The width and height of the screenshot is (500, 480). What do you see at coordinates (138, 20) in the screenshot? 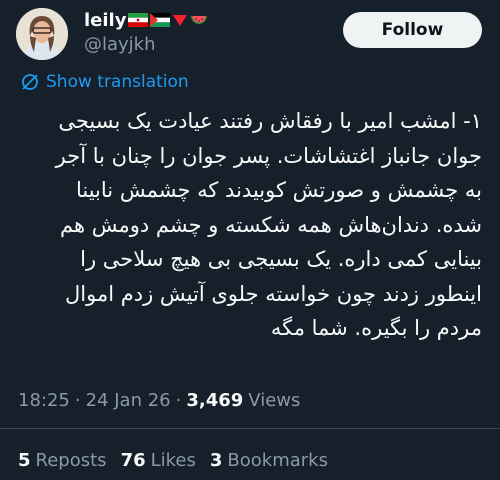
I see `flag-iran-icon` at bounding box center [138, 20].